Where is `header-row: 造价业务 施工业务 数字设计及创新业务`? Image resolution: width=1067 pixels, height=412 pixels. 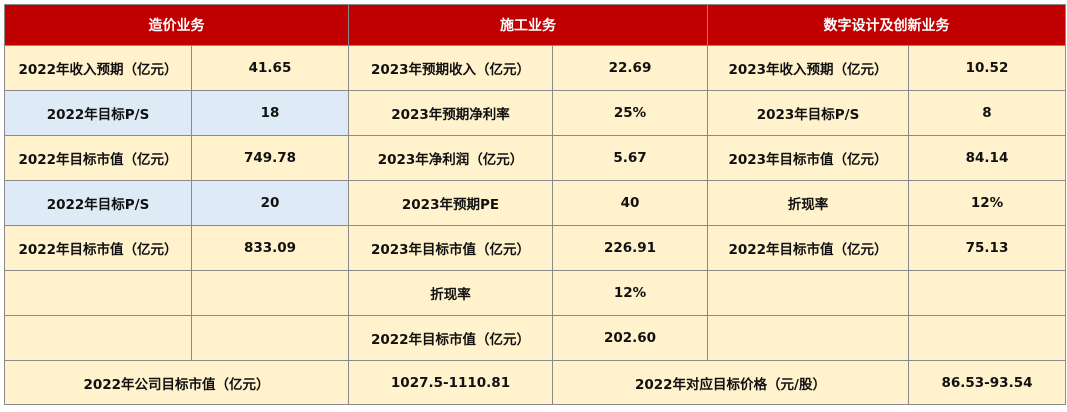 header-row: 造价业务 施工业务 数字设计及创新业务 is located at coordinates (535, 25).